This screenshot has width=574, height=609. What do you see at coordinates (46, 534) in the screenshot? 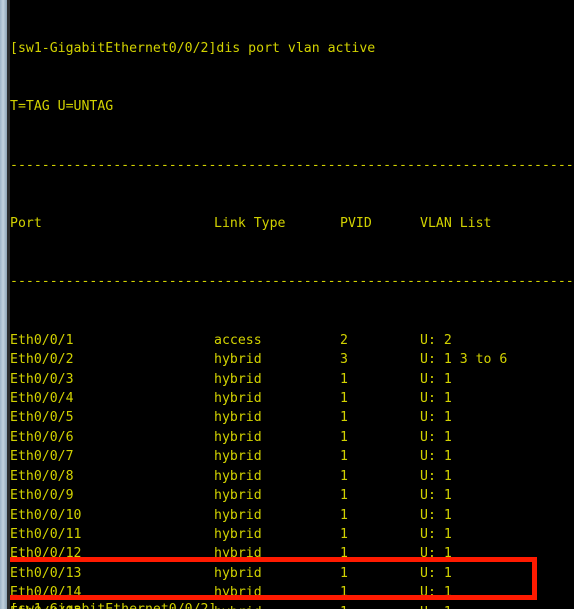
I see `cell-port: Eth0/0/11` at bounding box center [46, 534].